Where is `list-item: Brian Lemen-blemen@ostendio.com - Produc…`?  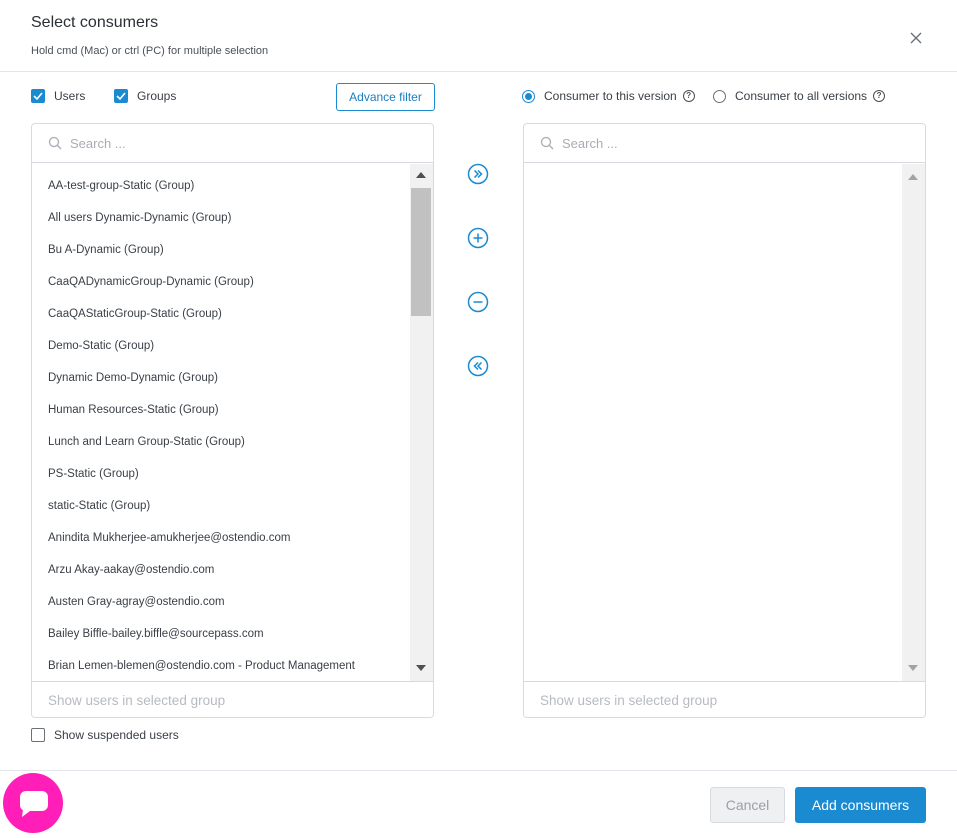
list-item: Brian Lemen-blemen@ostendio.com - Produc… is located at coordinates (201, 666).